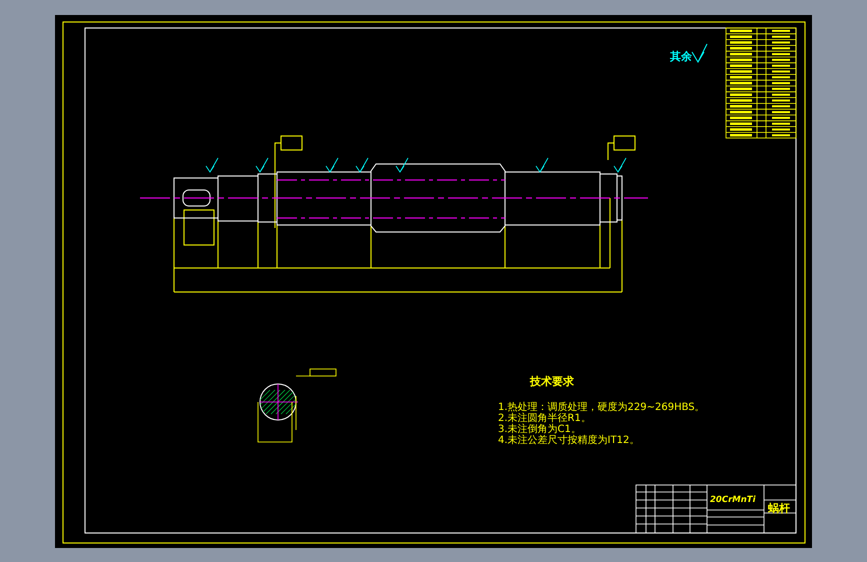  Describe the element at coordinates (552, 381) in the screenshot. I see `requirements-heading: 技术要求` at that location.